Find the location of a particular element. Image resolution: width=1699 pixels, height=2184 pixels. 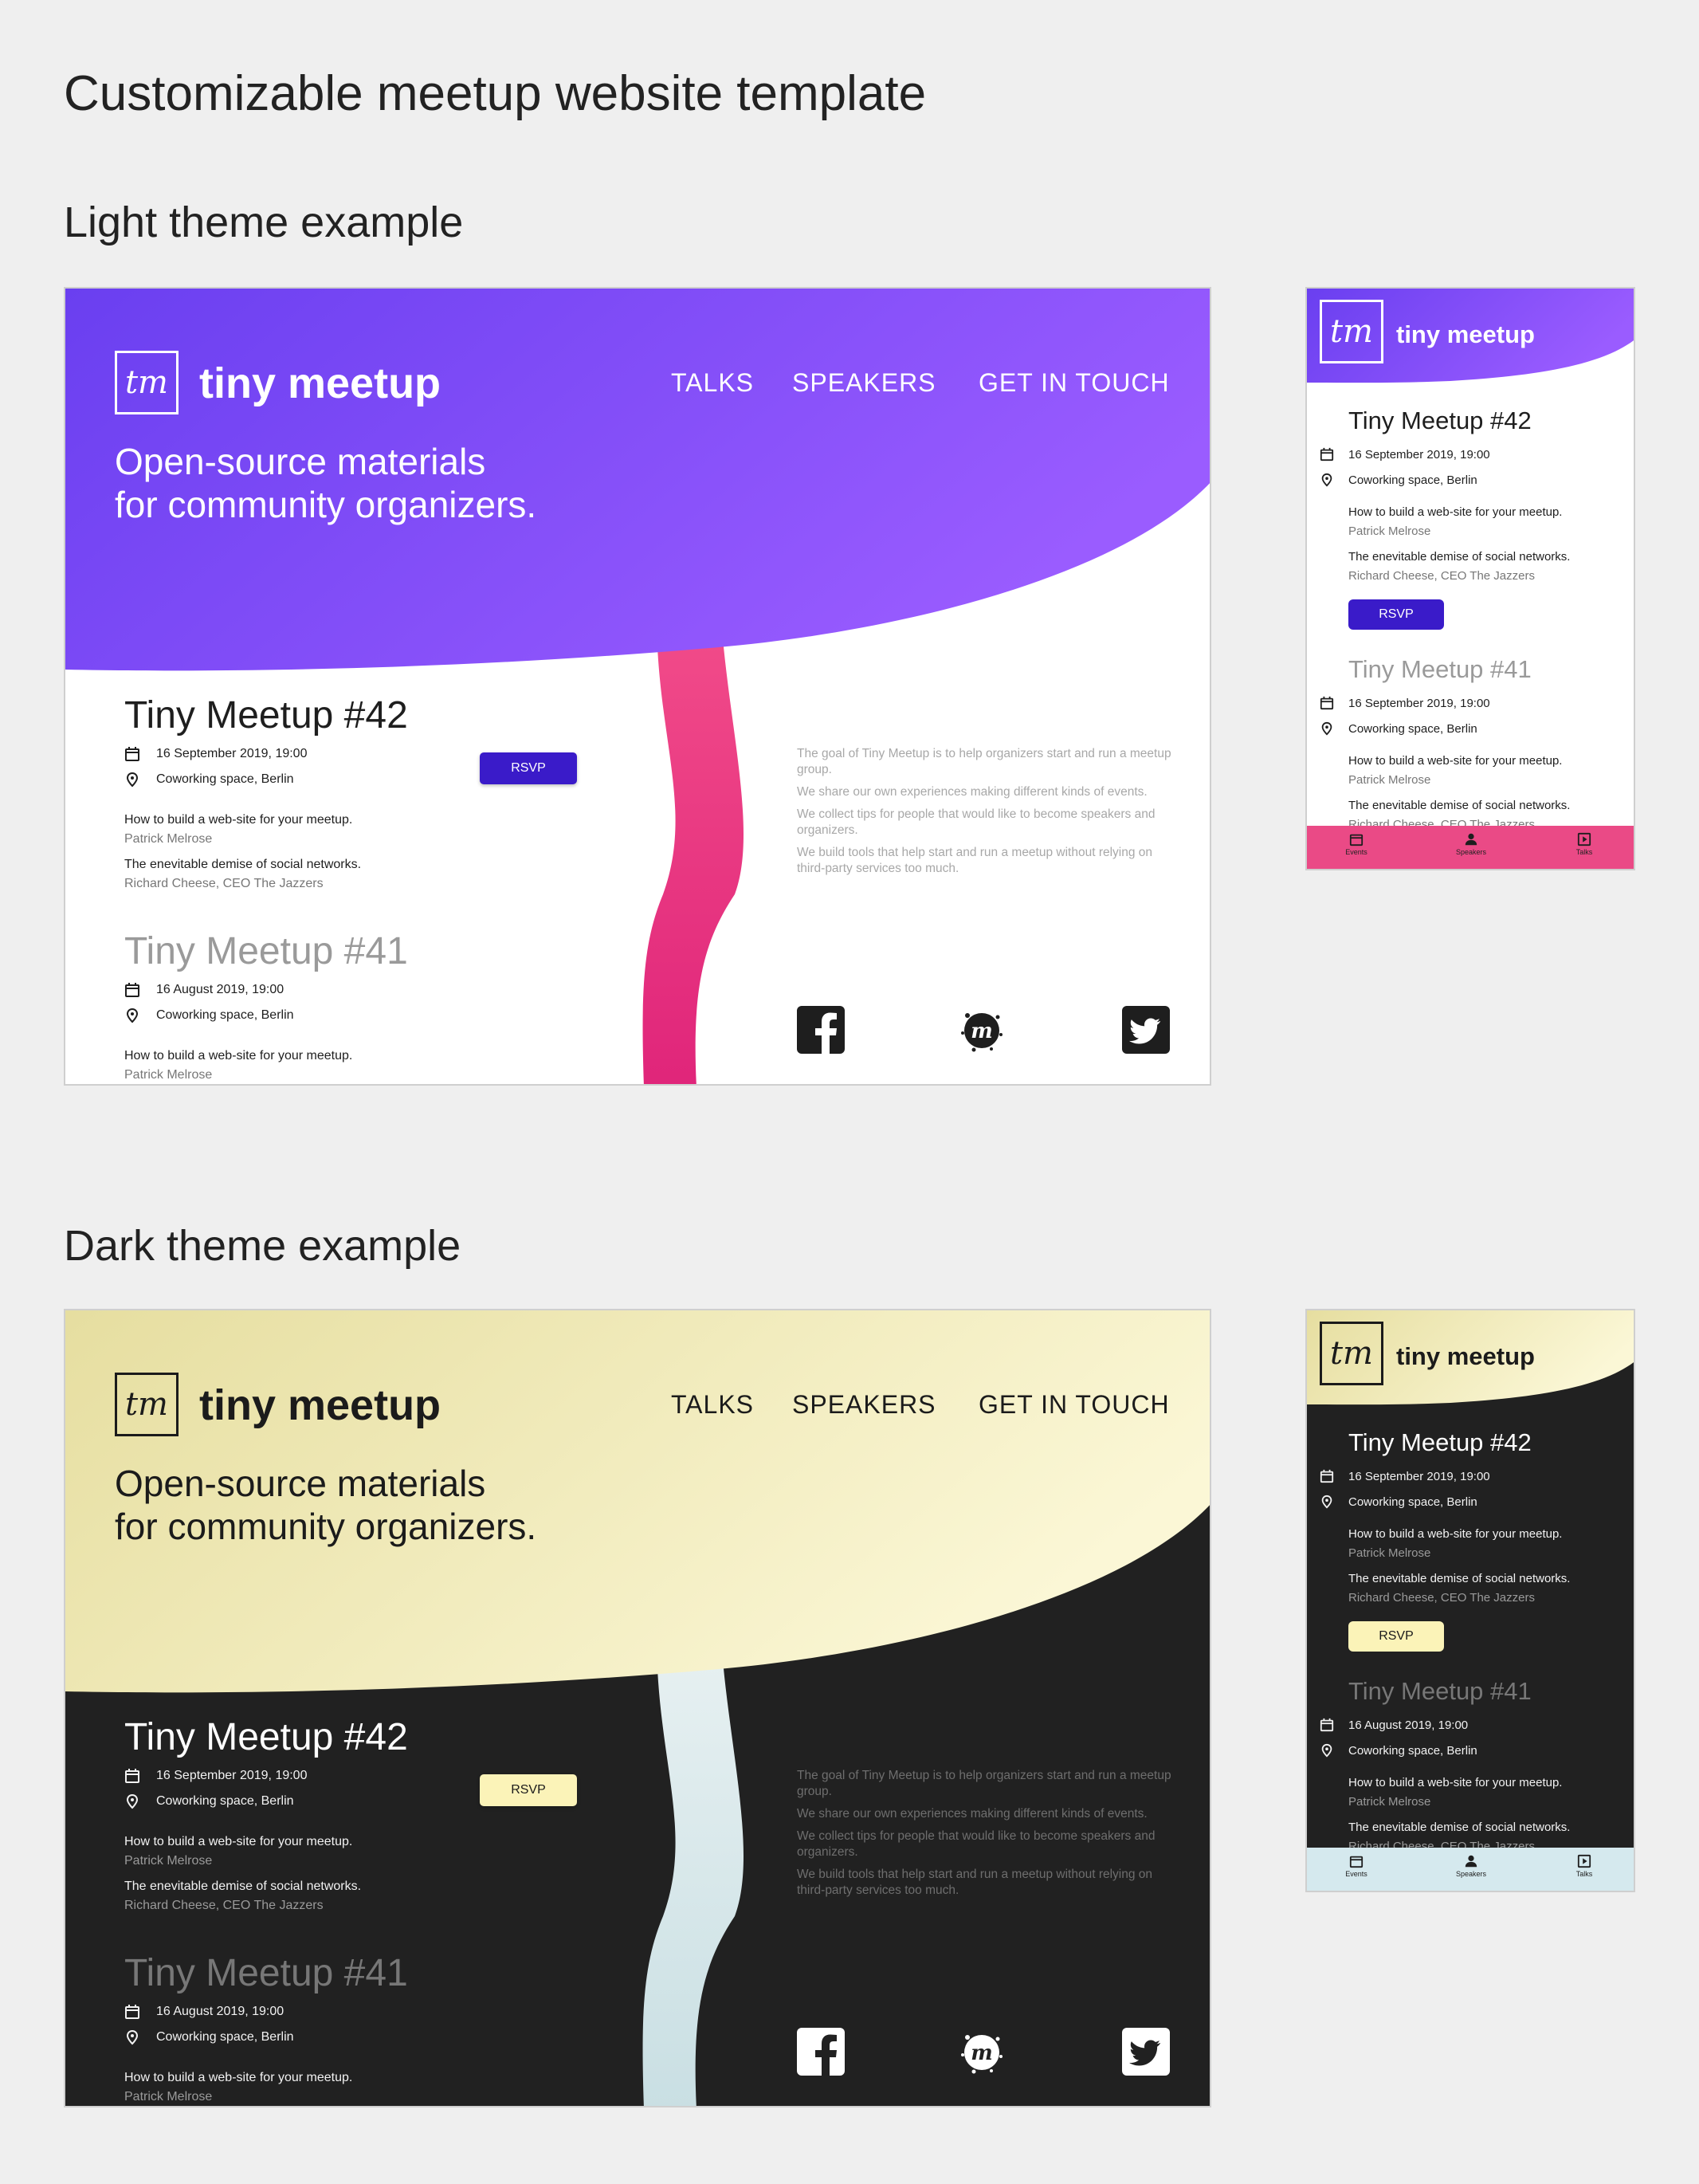

person-icon is located at coordinates (1471, 1861).